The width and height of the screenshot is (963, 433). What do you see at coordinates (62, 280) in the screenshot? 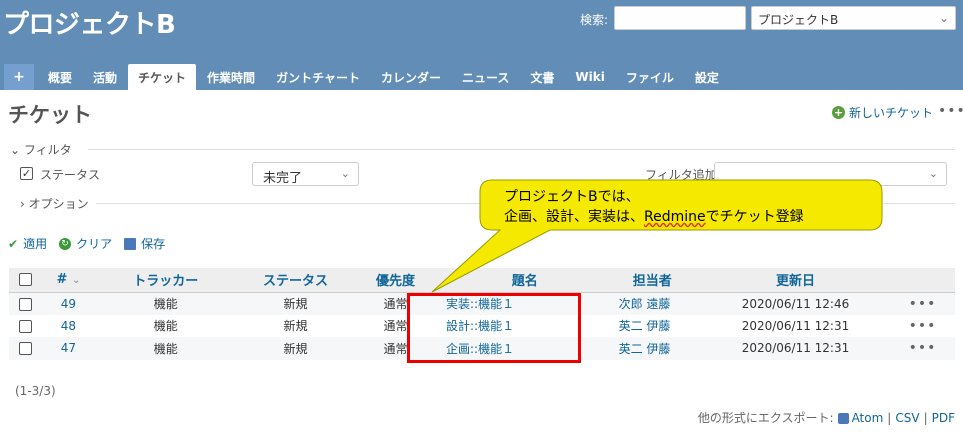
I see `column-header-id-label: #` at bounding box center [62, 280].